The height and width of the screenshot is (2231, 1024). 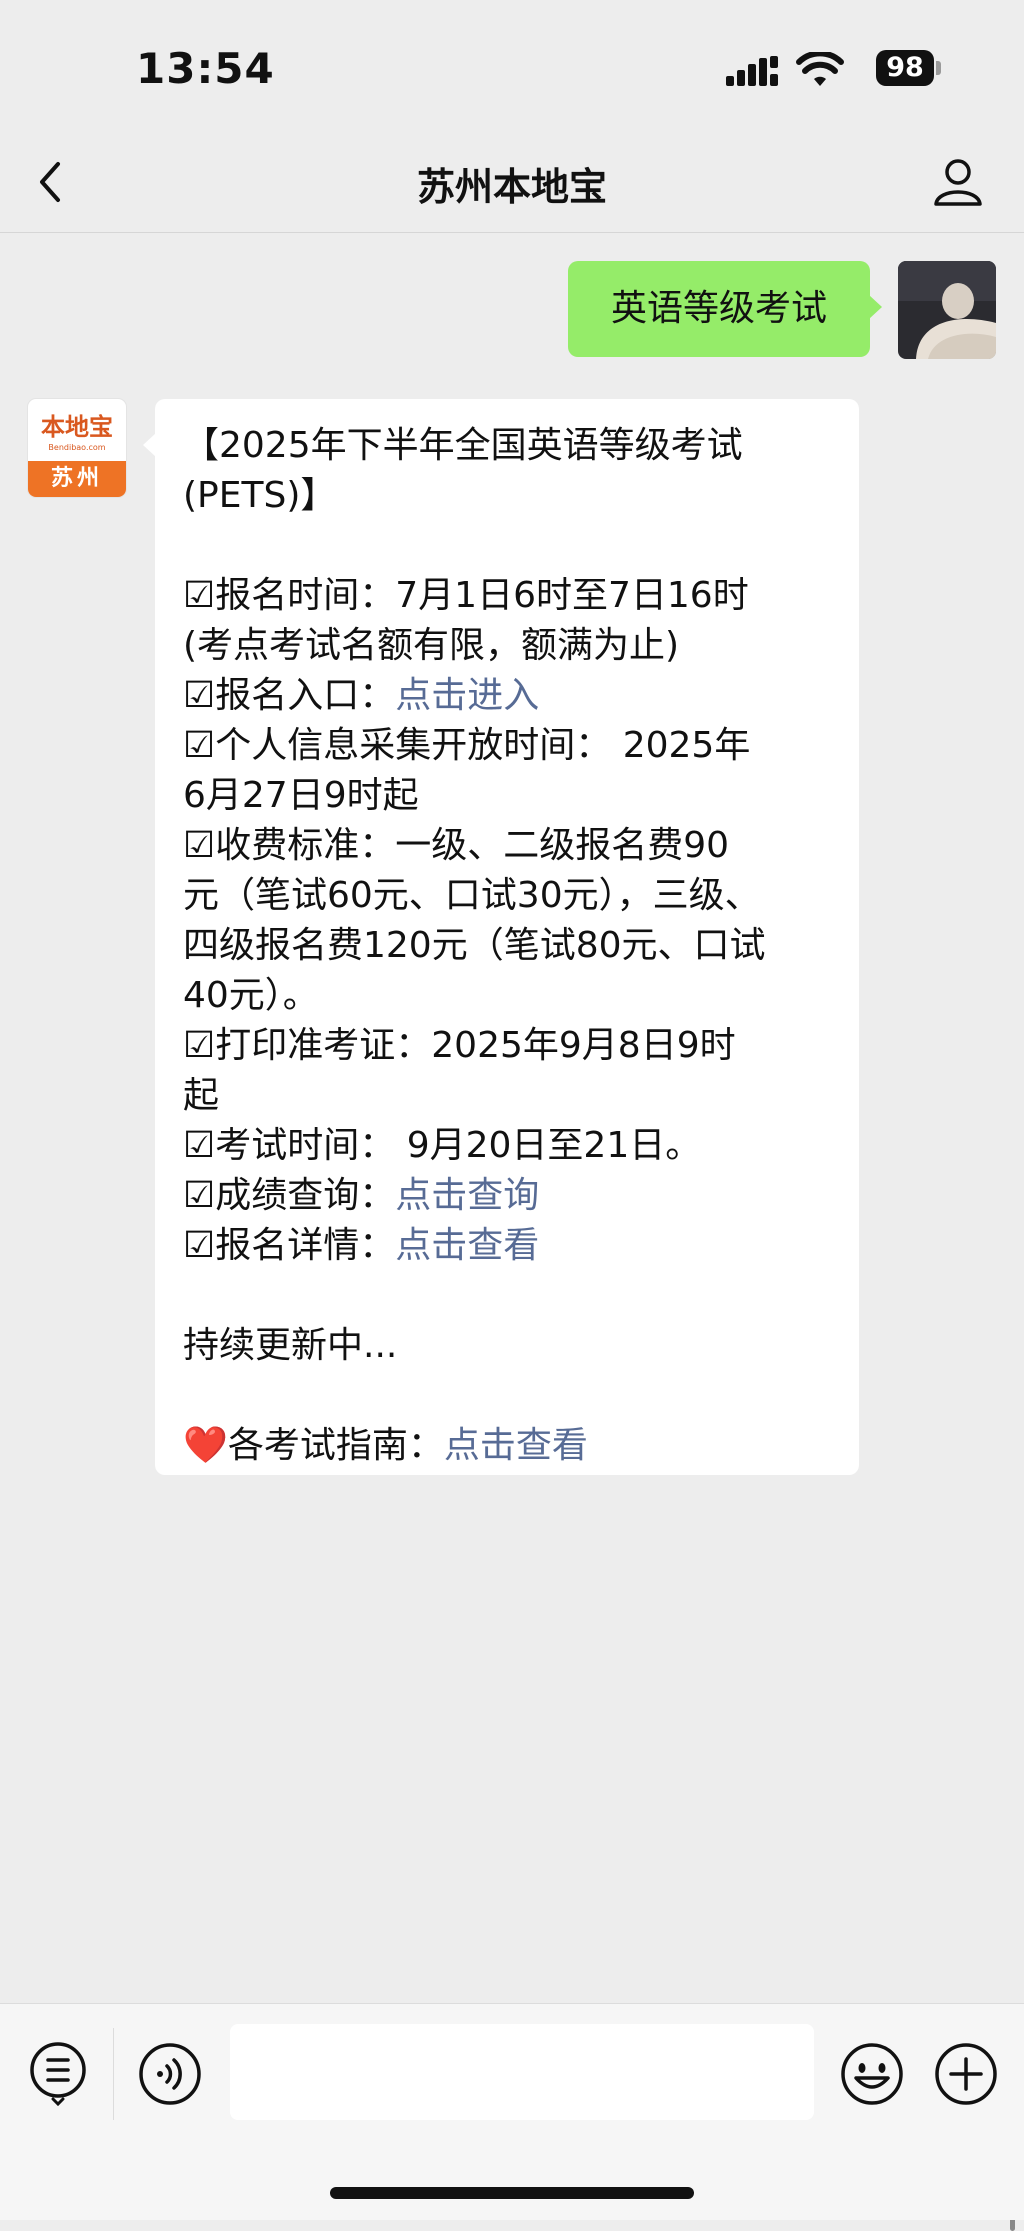 What do you see at coordinates (170, 2074) in the screenshot?
I see `voice-input-icon` at bounding box center [170, 2074].